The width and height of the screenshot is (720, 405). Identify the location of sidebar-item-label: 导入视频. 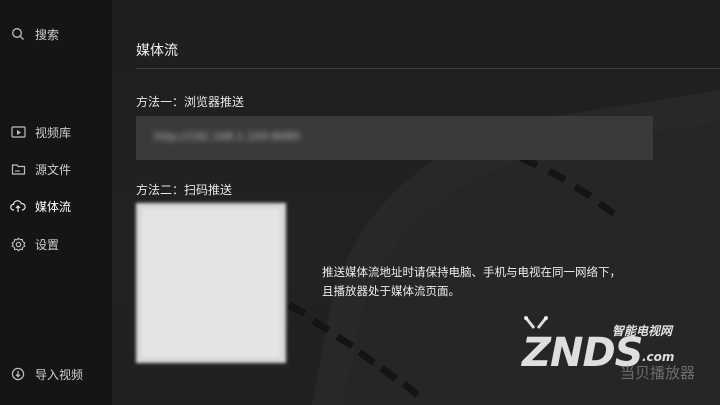
(59, 374).